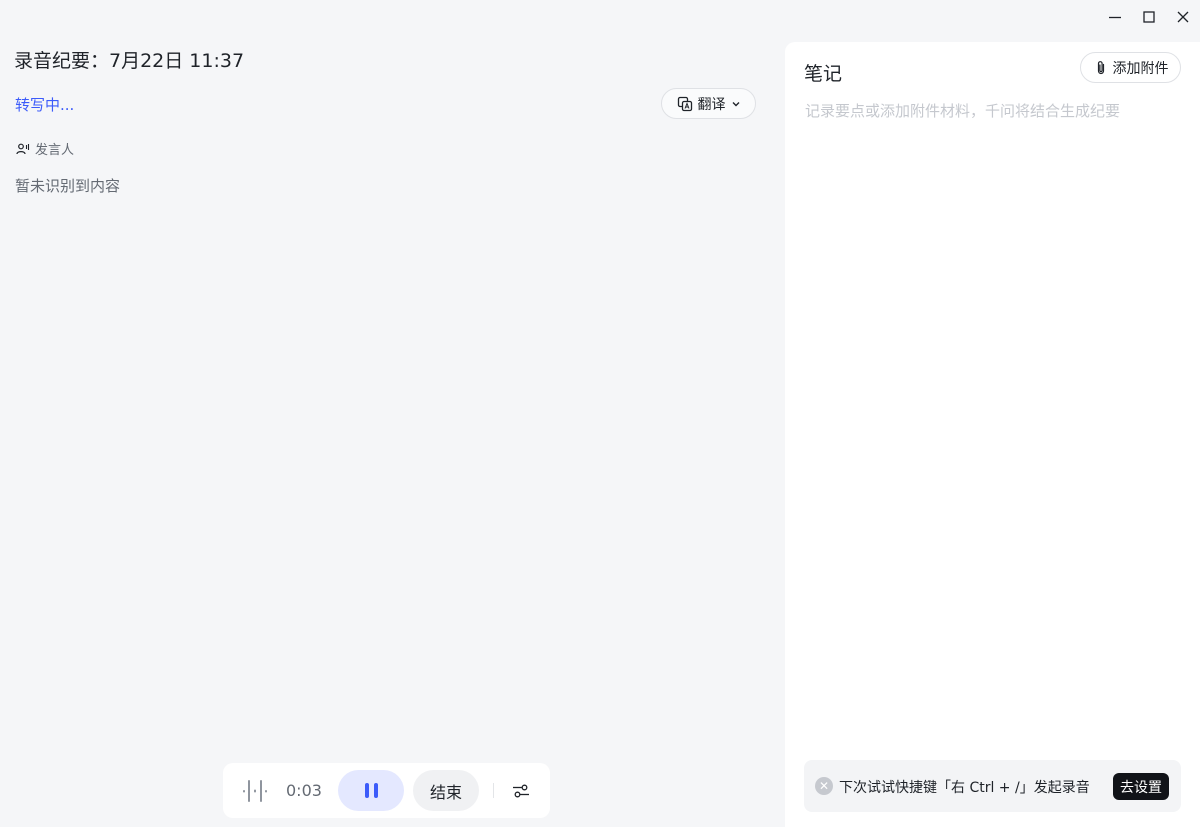 The image size is (1200, 827). I want to click on chevron-down-icon, so click(735, 103).